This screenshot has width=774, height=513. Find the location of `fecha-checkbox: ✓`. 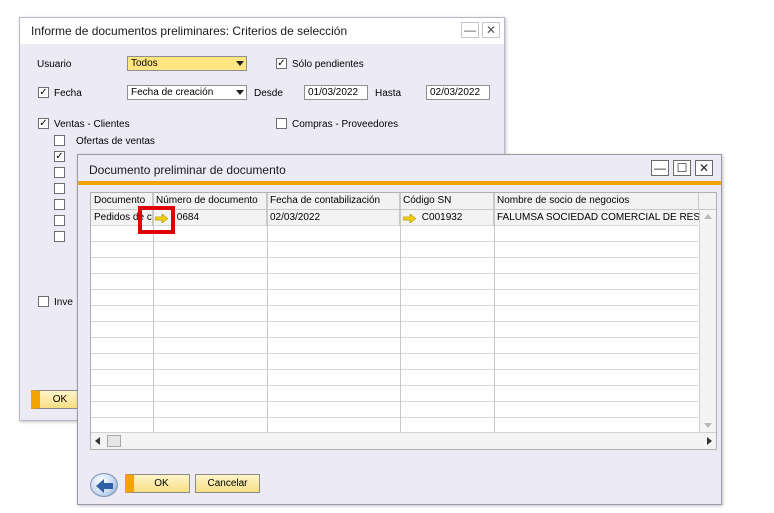

fecha-checkbox: ✓ is located at coordinates (43, 92).